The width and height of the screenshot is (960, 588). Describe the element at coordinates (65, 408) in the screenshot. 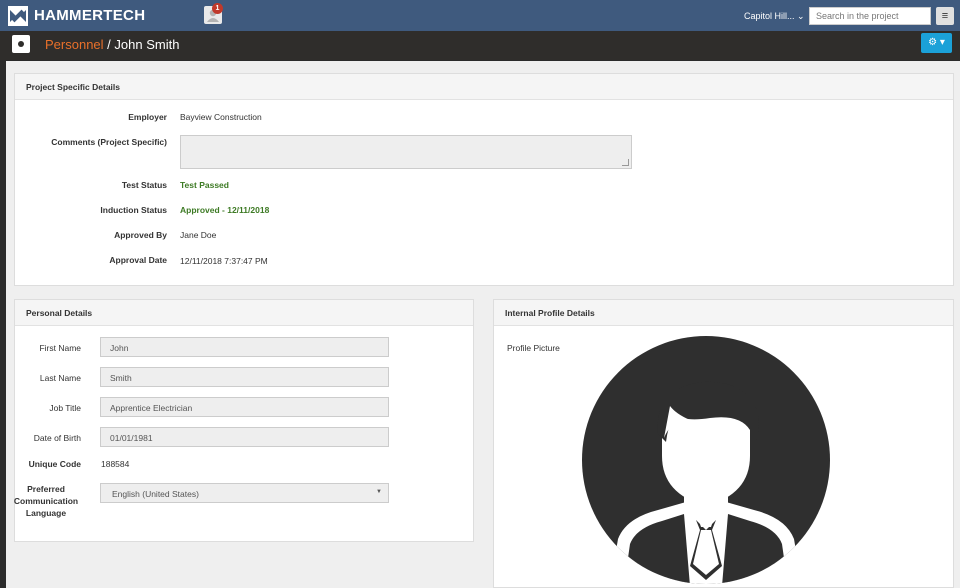

I see `job-title-label: Job Title` at that location.